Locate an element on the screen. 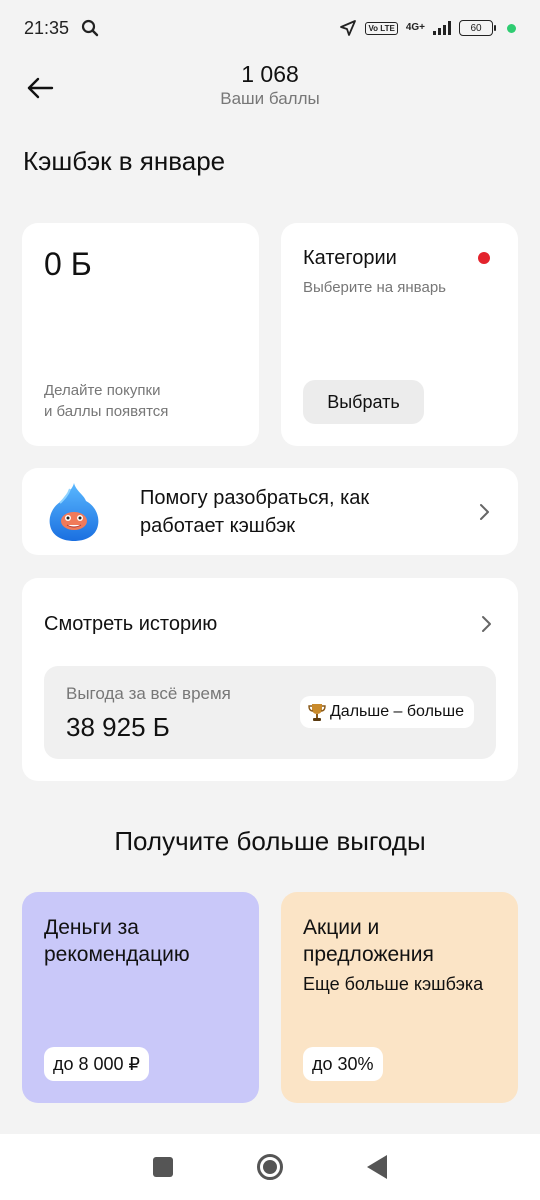 The height and width of the screenshot is (1200, 540). section-title: Кэшбэк в январе is located at coordinates (124, 161).